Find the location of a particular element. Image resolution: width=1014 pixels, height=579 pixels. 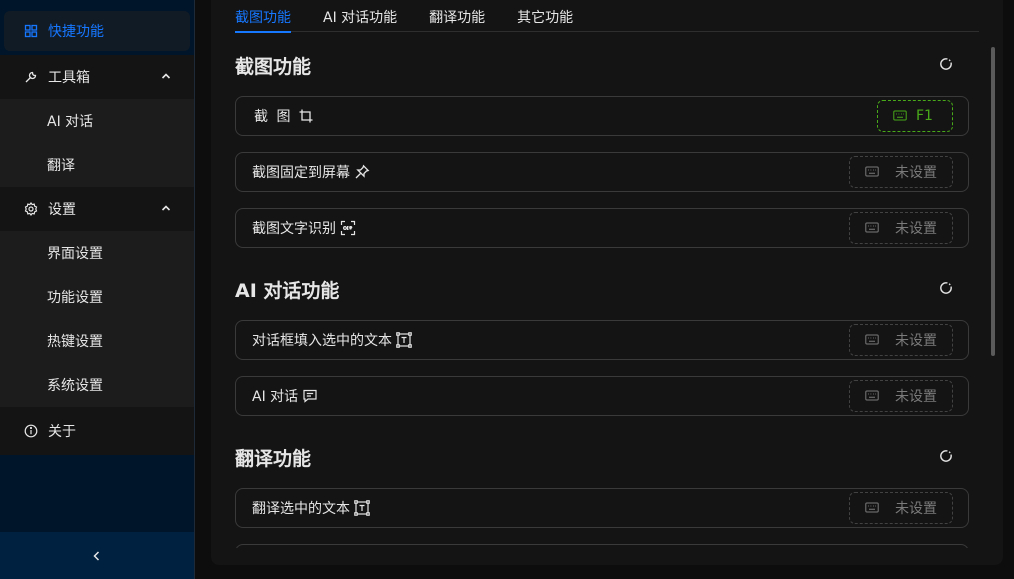

info-icon is located at coordinates (31, 431).